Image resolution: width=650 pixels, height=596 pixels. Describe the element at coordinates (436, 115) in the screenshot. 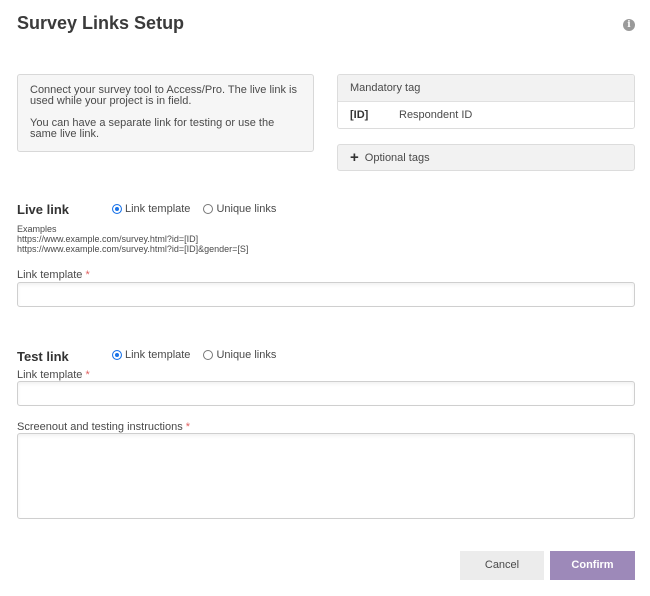

I see `tag-description: Respondent ID` at that location.